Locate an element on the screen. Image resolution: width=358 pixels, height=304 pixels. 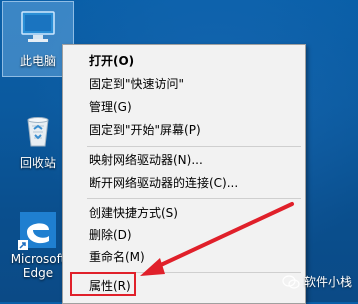
watermark: 软件小栈 is located at coordinates (317, 281).